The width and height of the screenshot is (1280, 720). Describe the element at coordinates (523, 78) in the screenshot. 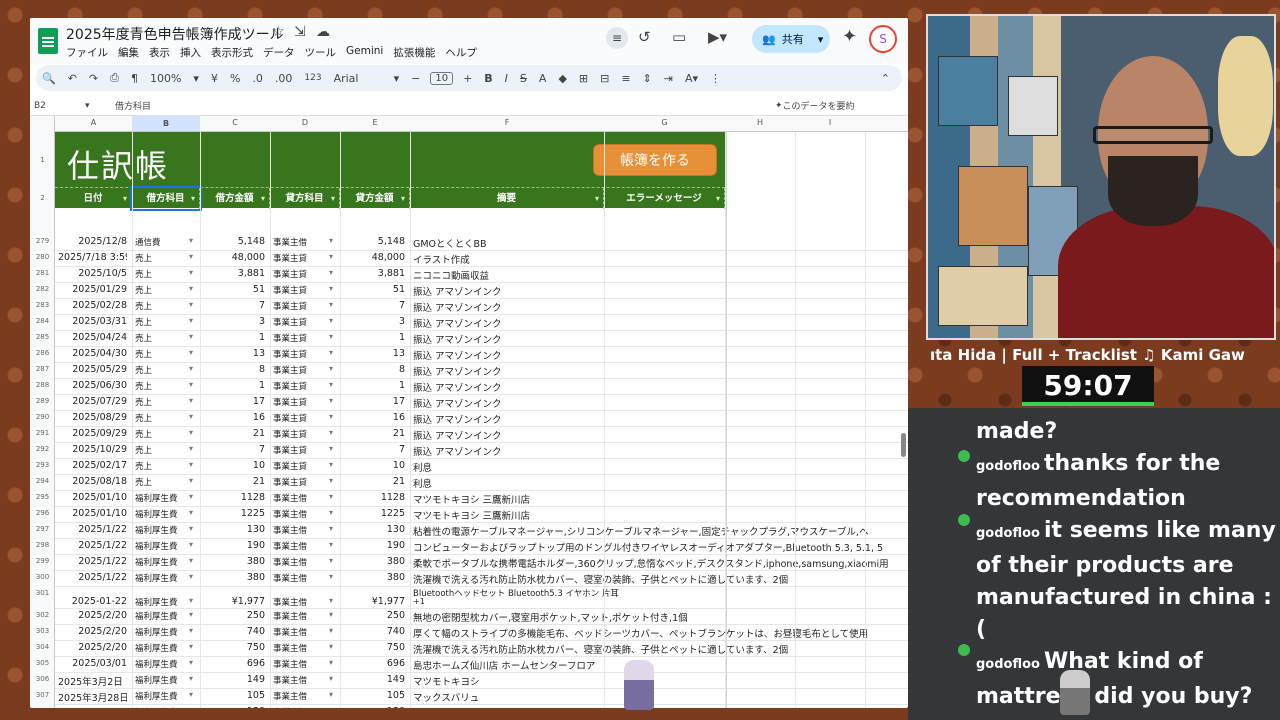

I see `strikethrough-icon: S` at that location.